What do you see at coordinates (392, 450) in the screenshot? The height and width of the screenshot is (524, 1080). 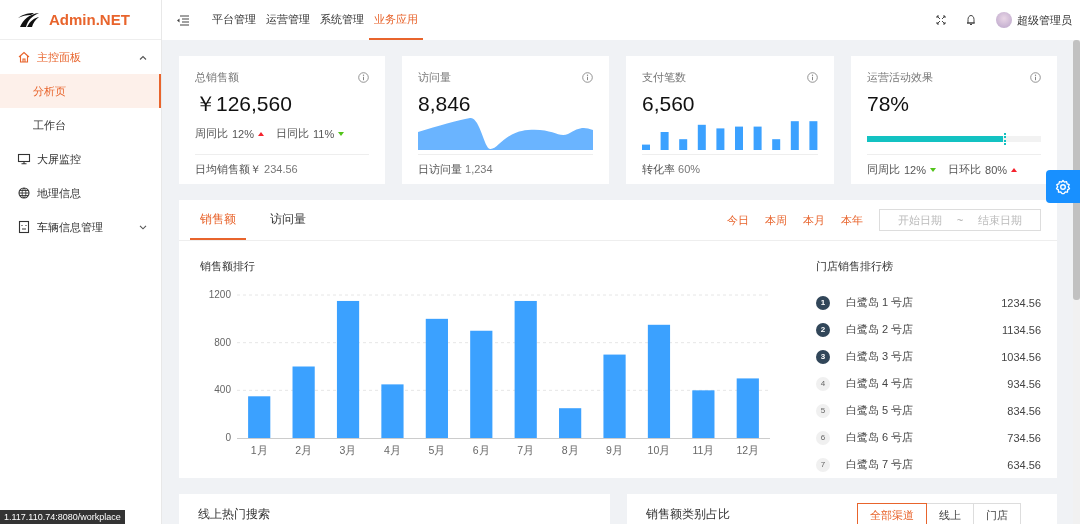 I see `axis-label: 4月` at bounding box center [392, 450].